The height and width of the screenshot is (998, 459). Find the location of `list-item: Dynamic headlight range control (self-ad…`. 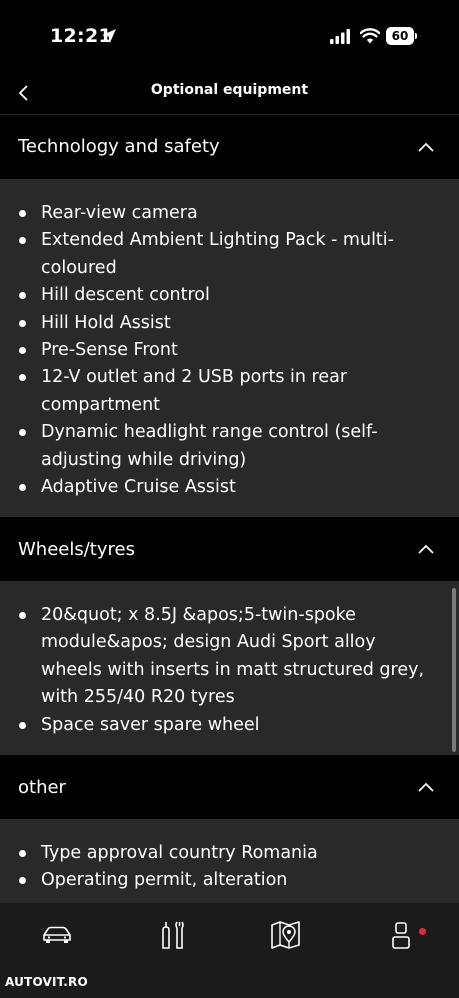

list-item: Dynamic headlight range control (self-ad… is located at coordinates (229, 446).